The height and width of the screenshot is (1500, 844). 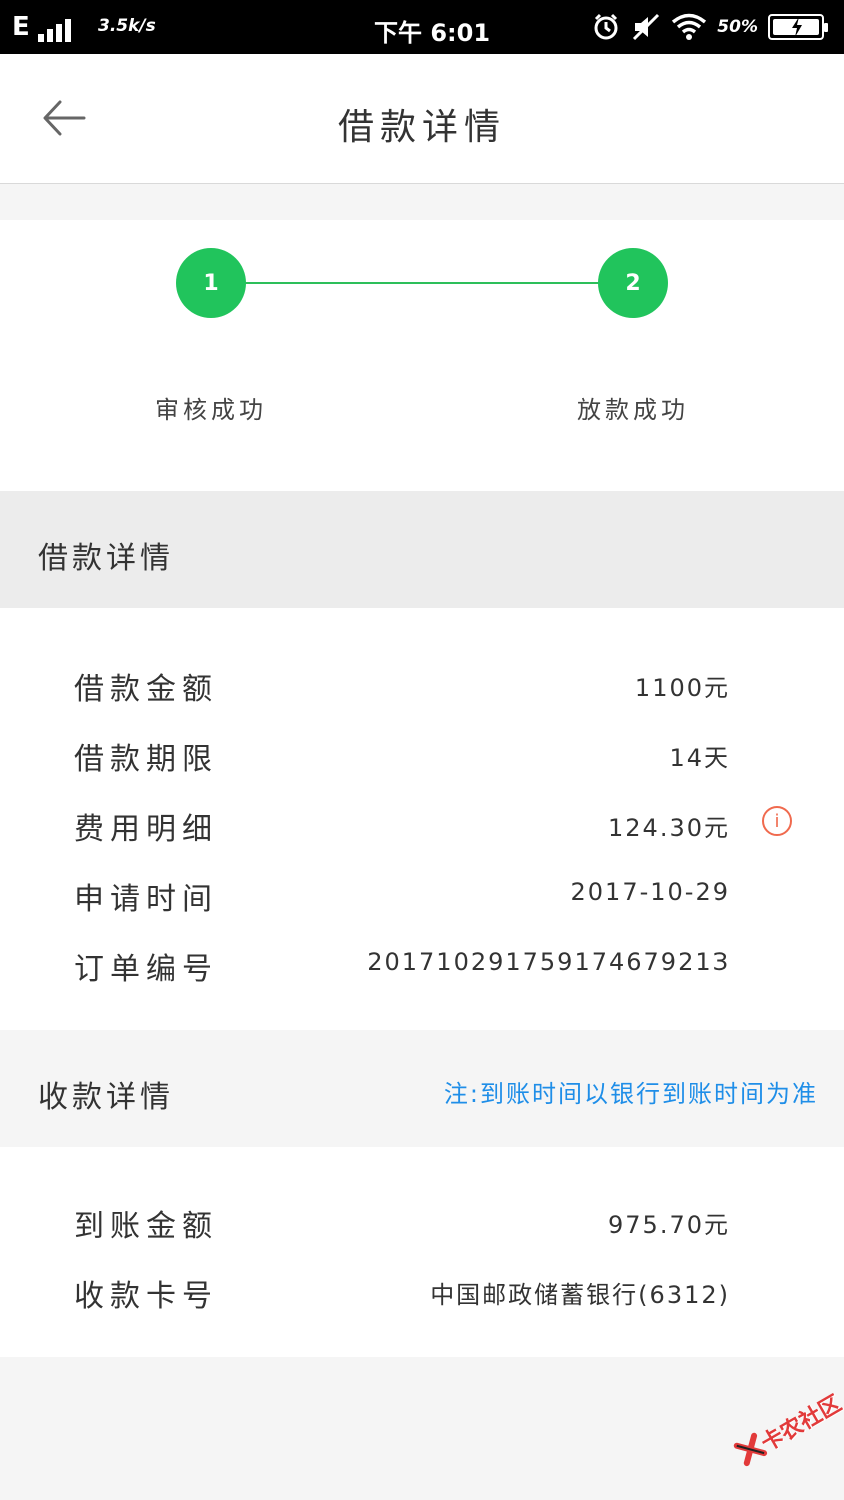 I want to click on row-value: 中国邮政储蓄银行(6312), so click(x=580, y=1295).